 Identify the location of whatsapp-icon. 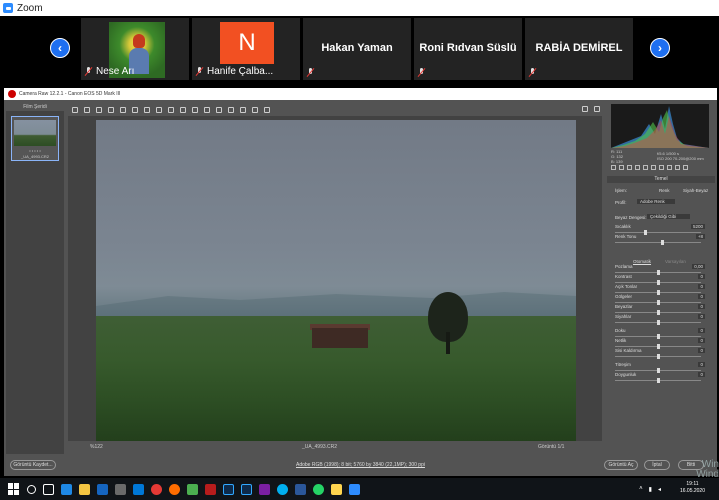
(318, 489).